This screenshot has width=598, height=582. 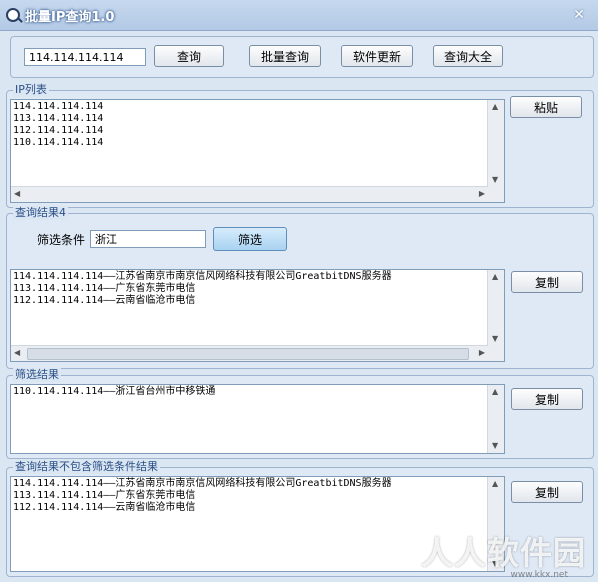 I want to click on filter-input, so click(x=148, y=239).